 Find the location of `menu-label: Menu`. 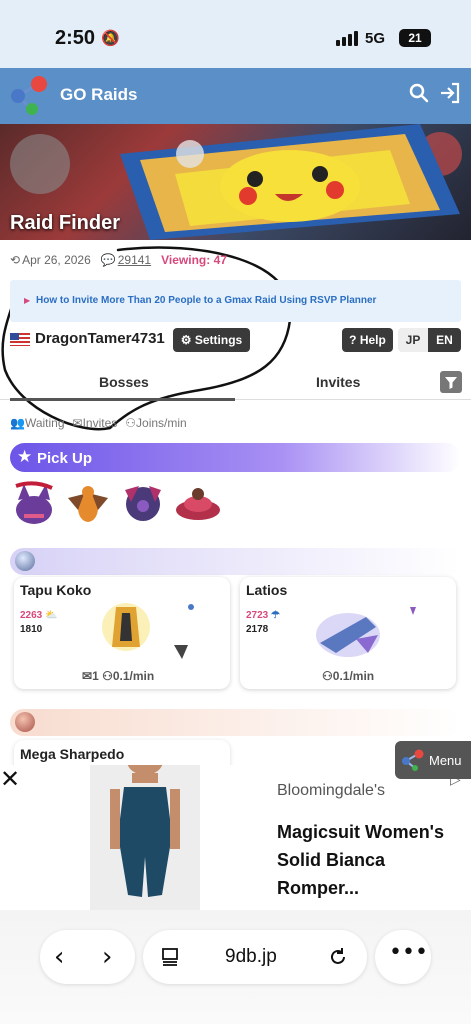

menu-label: Menu is located at coordinates (445, 760).